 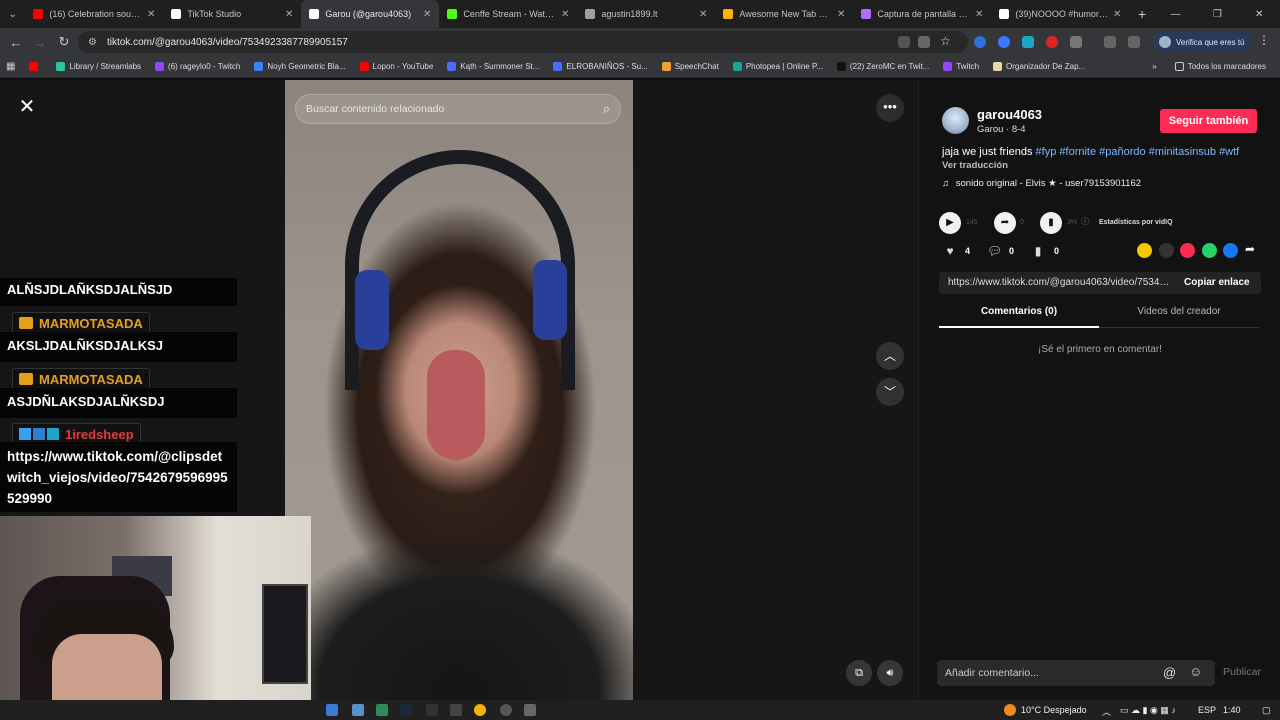 I want to click on profile-verify-button: Verifica que eres tú, so click(x=1202, y=42).